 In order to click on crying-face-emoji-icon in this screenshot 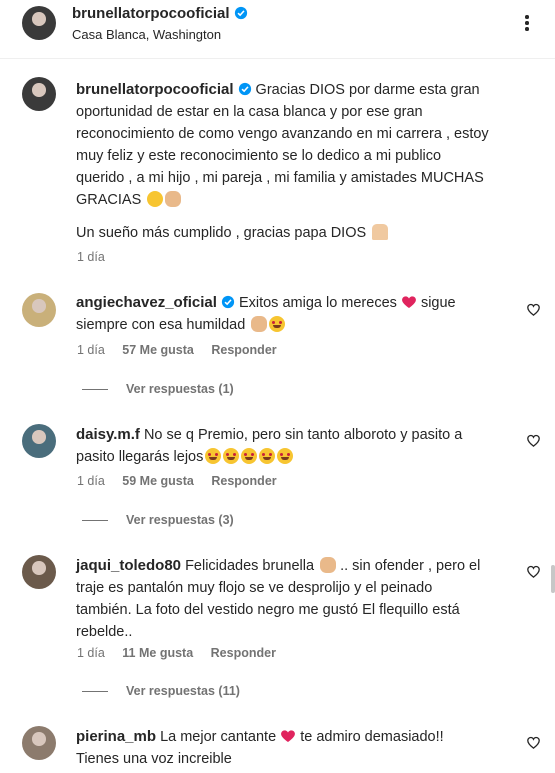, I will do `click(155, 199)`.